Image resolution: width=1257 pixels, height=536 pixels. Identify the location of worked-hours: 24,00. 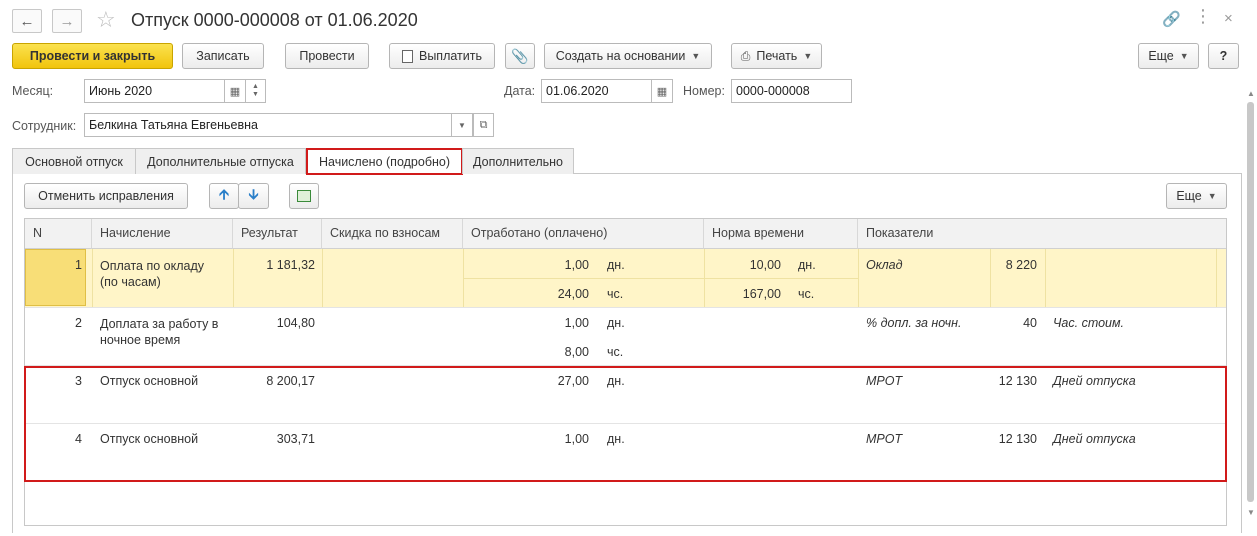
(573, 294).